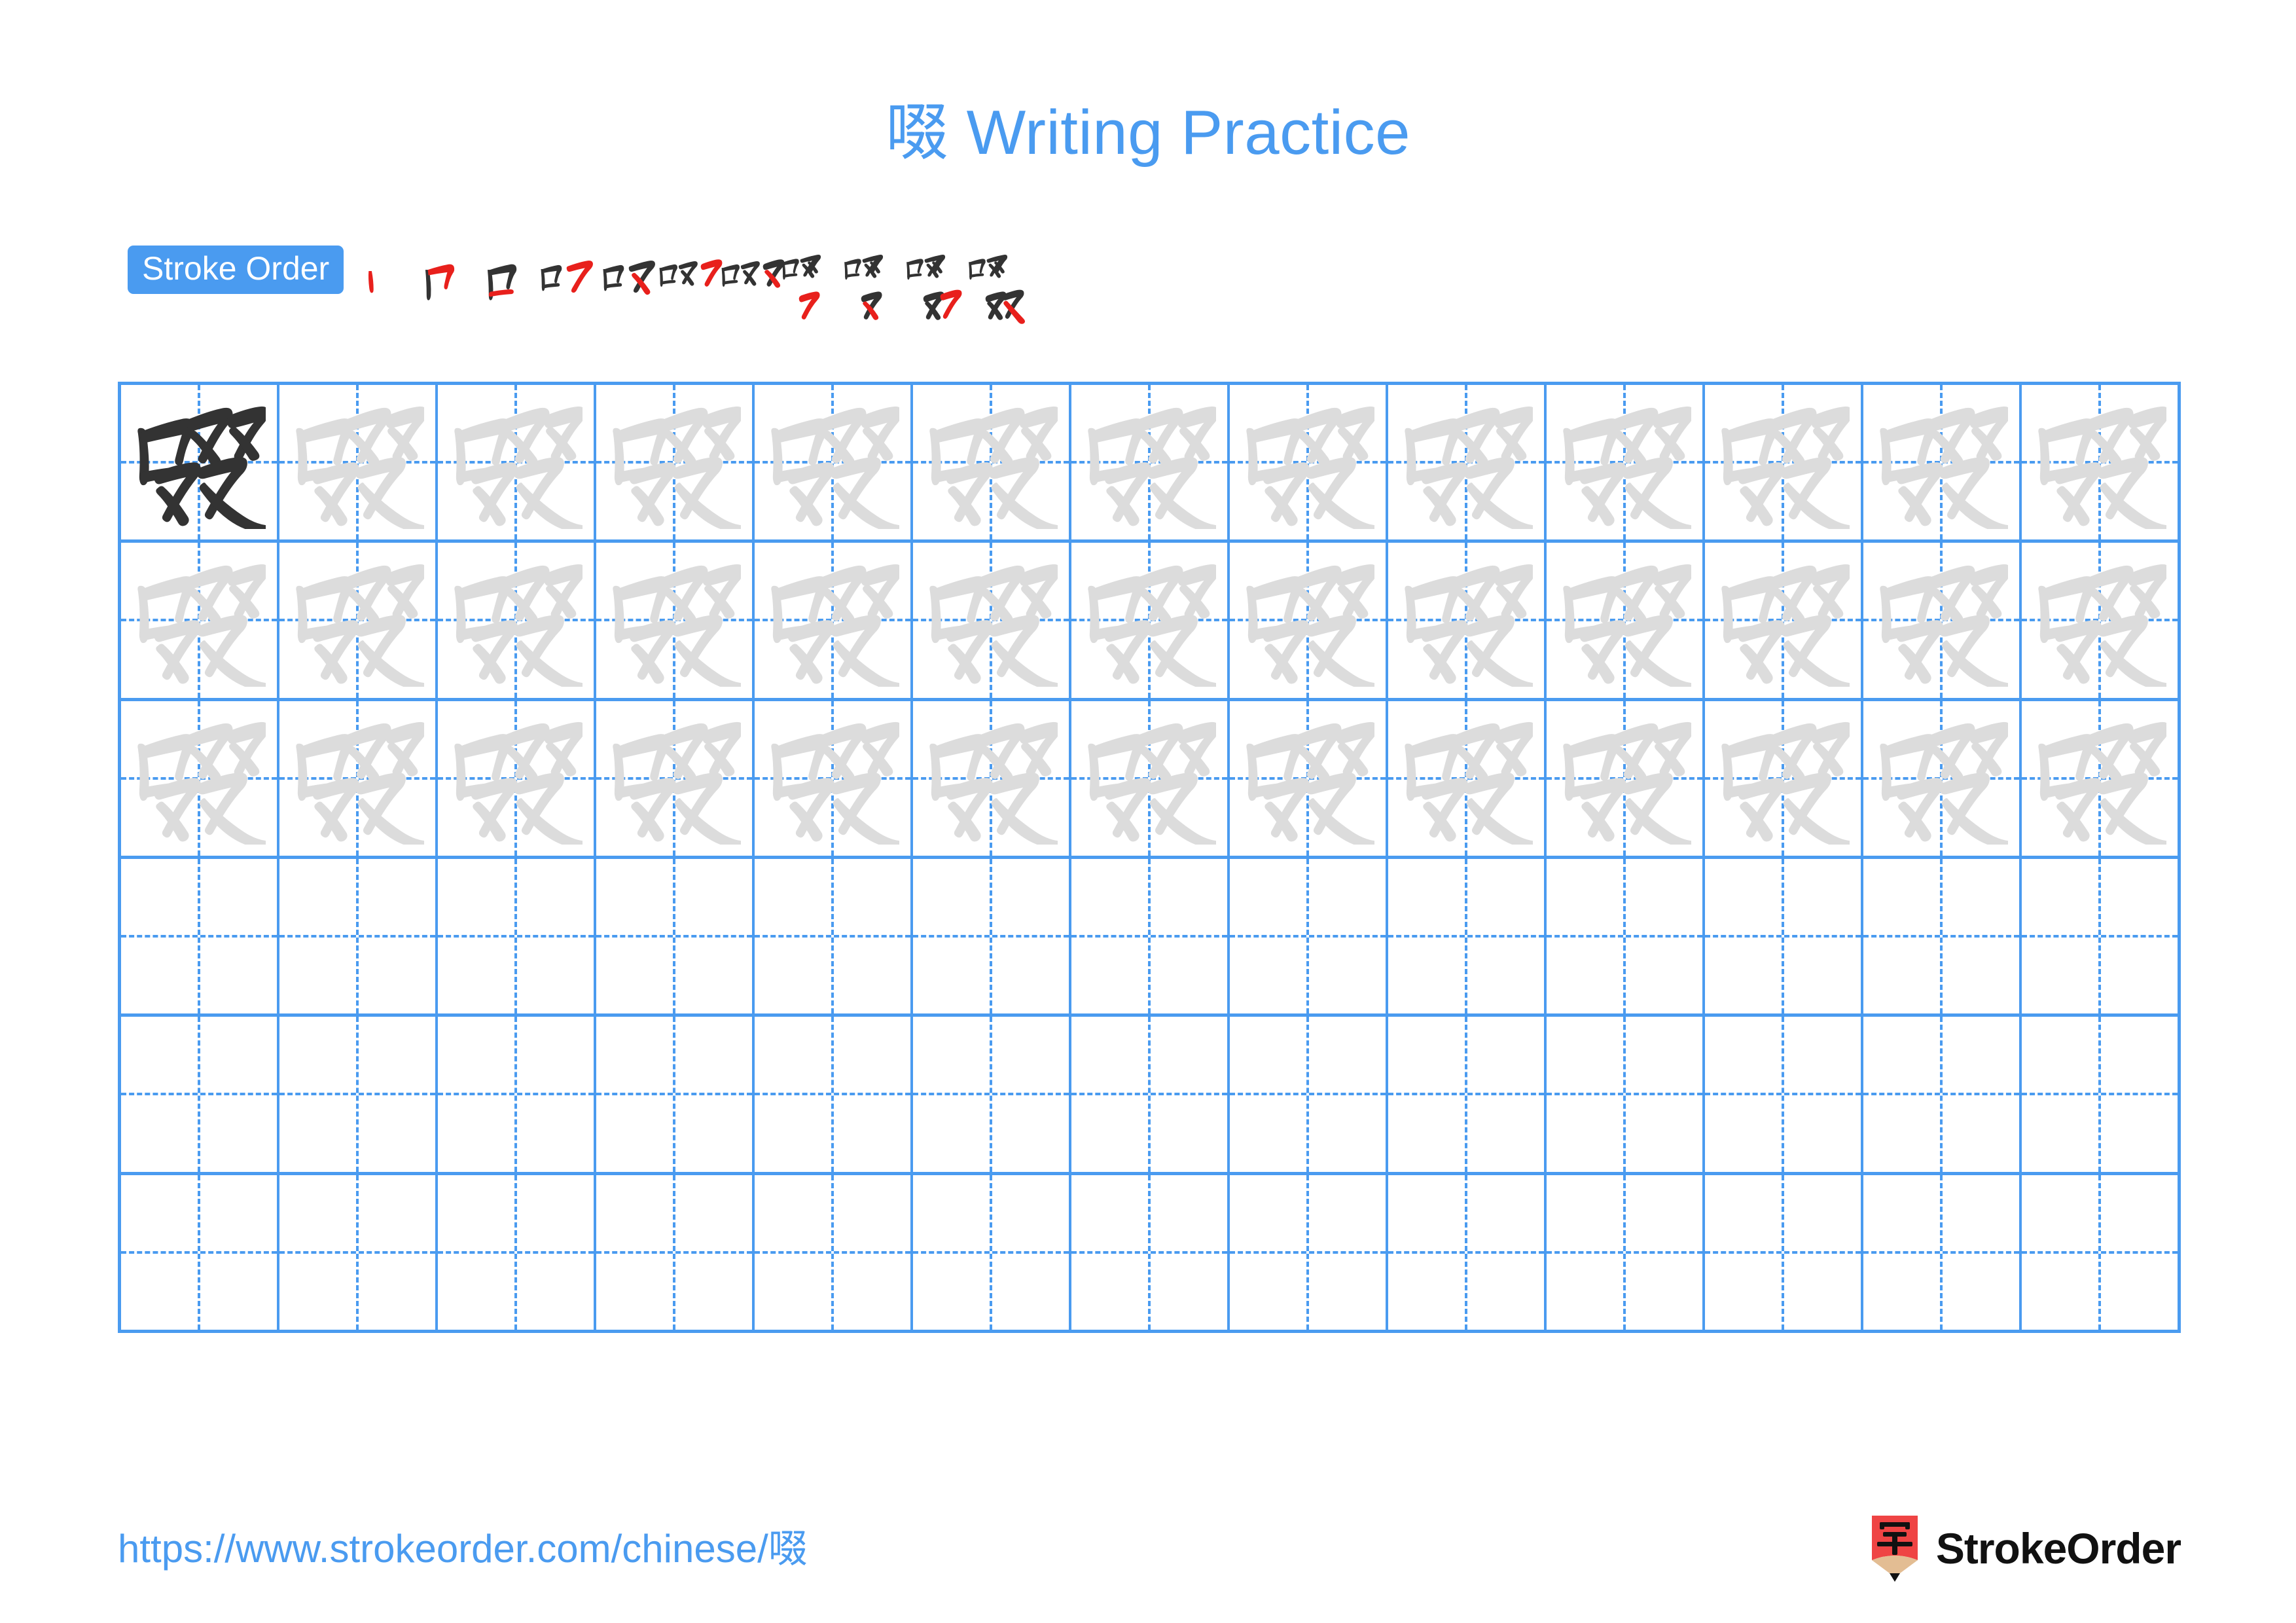  I want to click on source-url-link: https://www.strokeorder.com/chinese/啜, so click(463, 1549).